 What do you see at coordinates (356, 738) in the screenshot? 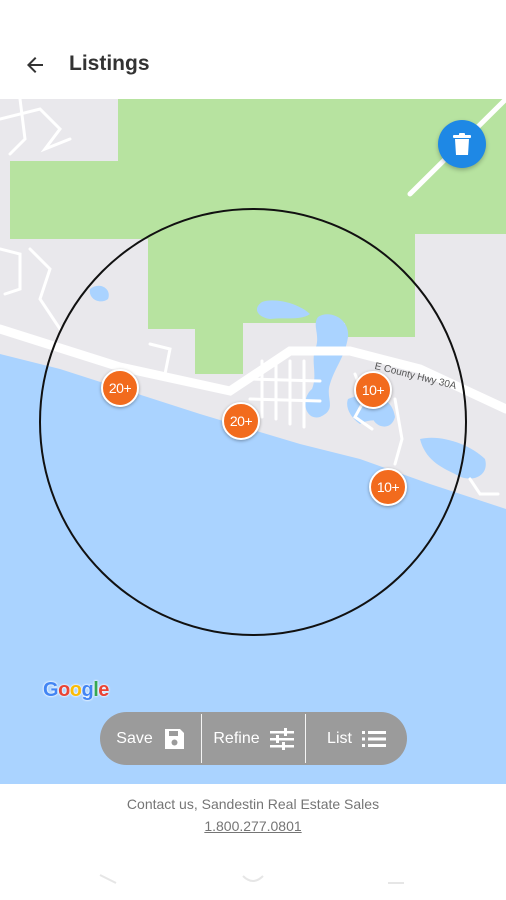
I see `list-button: List` at bounding box center [356, 738].